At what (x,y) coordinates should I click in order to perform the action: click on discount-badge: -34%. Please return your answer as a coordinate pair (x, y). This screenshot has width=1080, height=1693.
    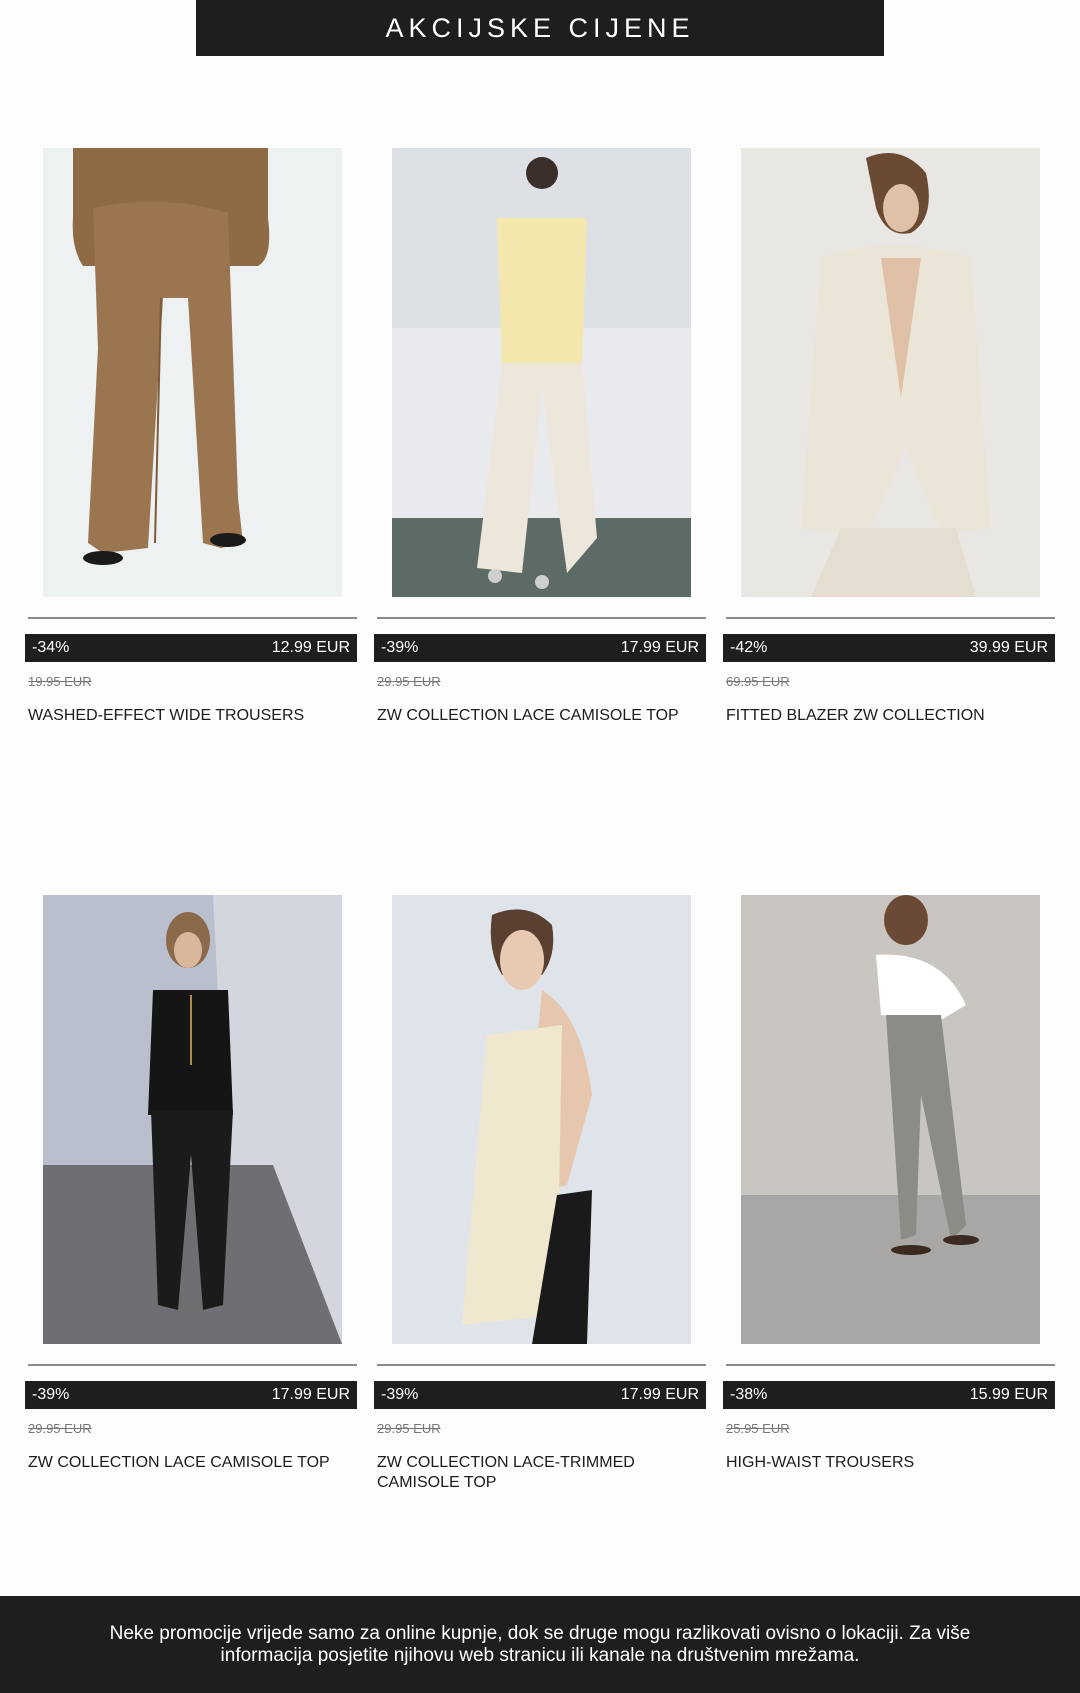
    Looking at the image, I should click on (51, 647).